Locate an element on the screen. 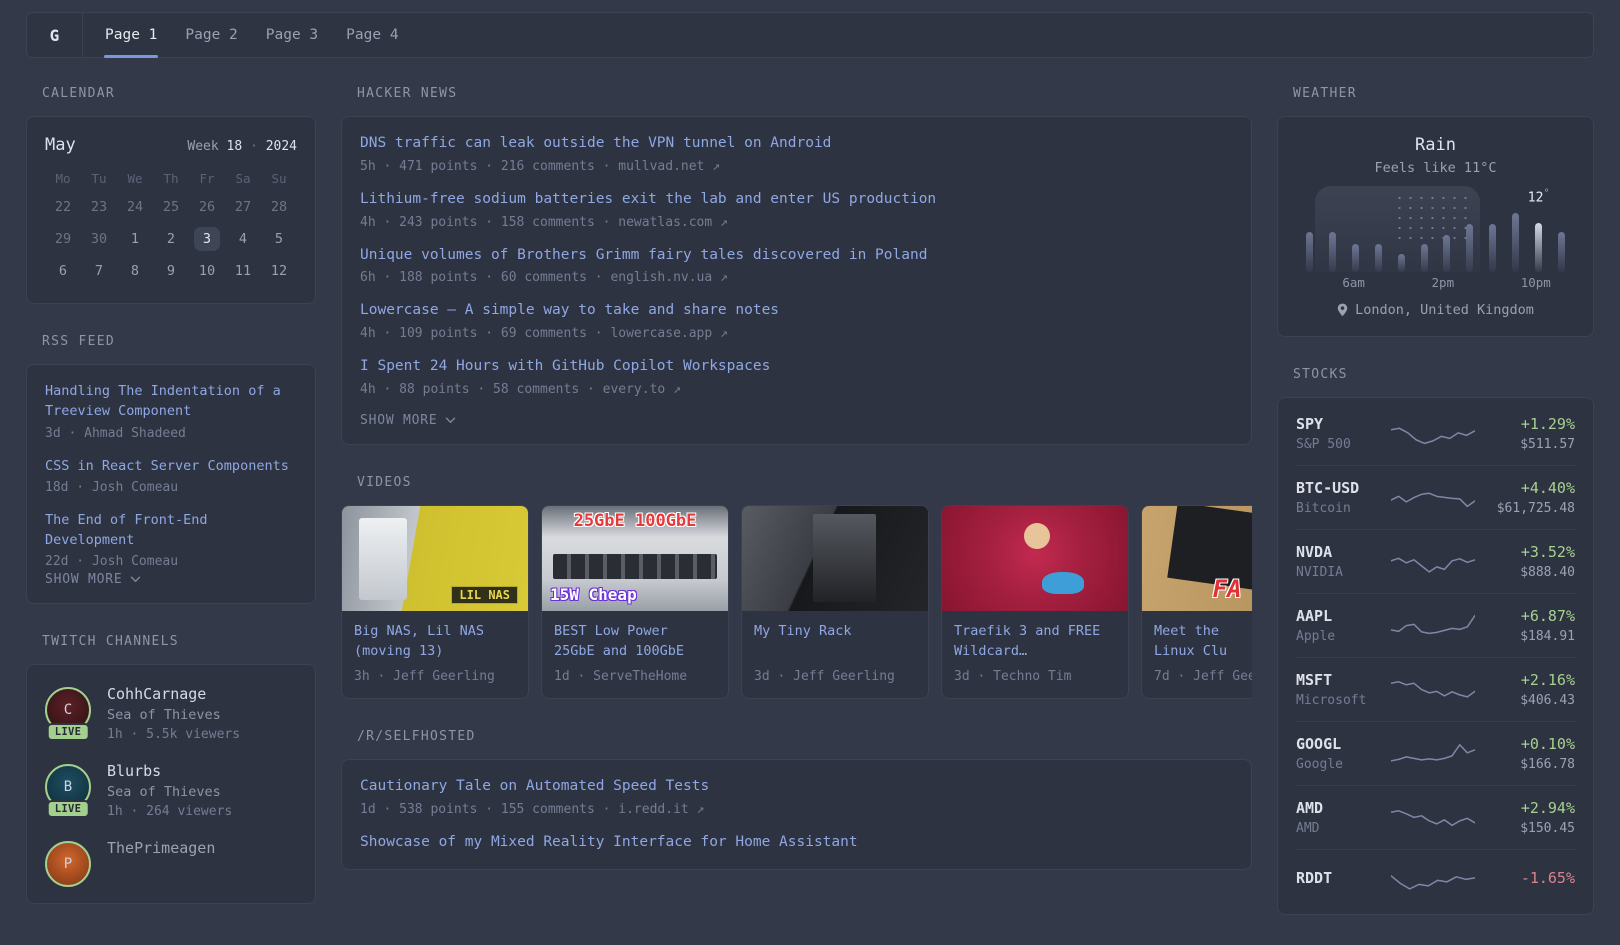 This screenshot has width=1620, height=945. video-card: My Tiny Rack 3d · Jeff Geerling is located at coordinates (835, 601).